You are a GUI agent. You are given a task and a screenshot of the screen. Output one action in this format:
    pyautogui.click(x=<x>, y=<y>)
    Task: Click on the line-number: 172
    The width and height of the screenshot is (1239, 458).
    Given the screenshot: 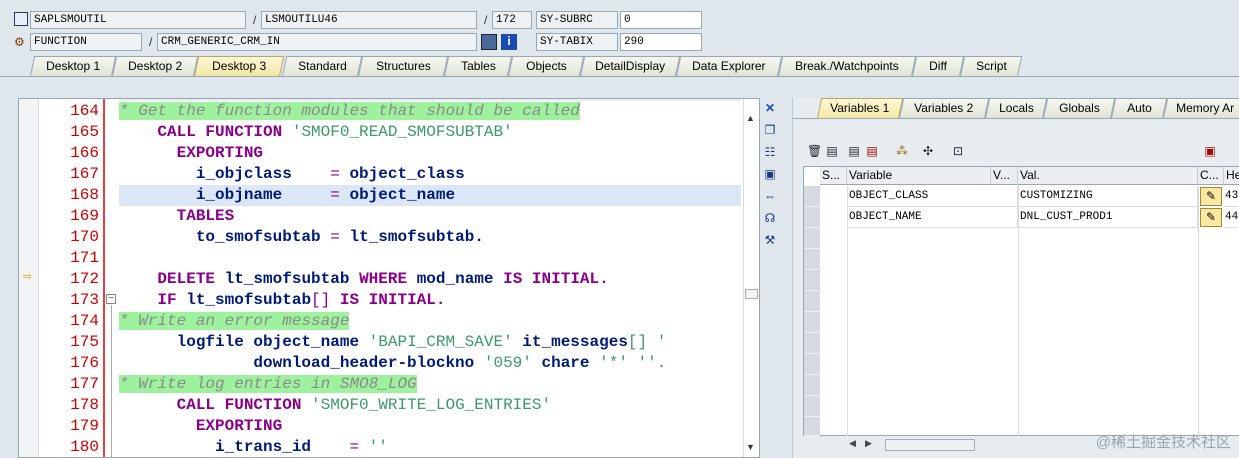 What is the action you would take?
    pyautogui.click(x=84, y=279)
    